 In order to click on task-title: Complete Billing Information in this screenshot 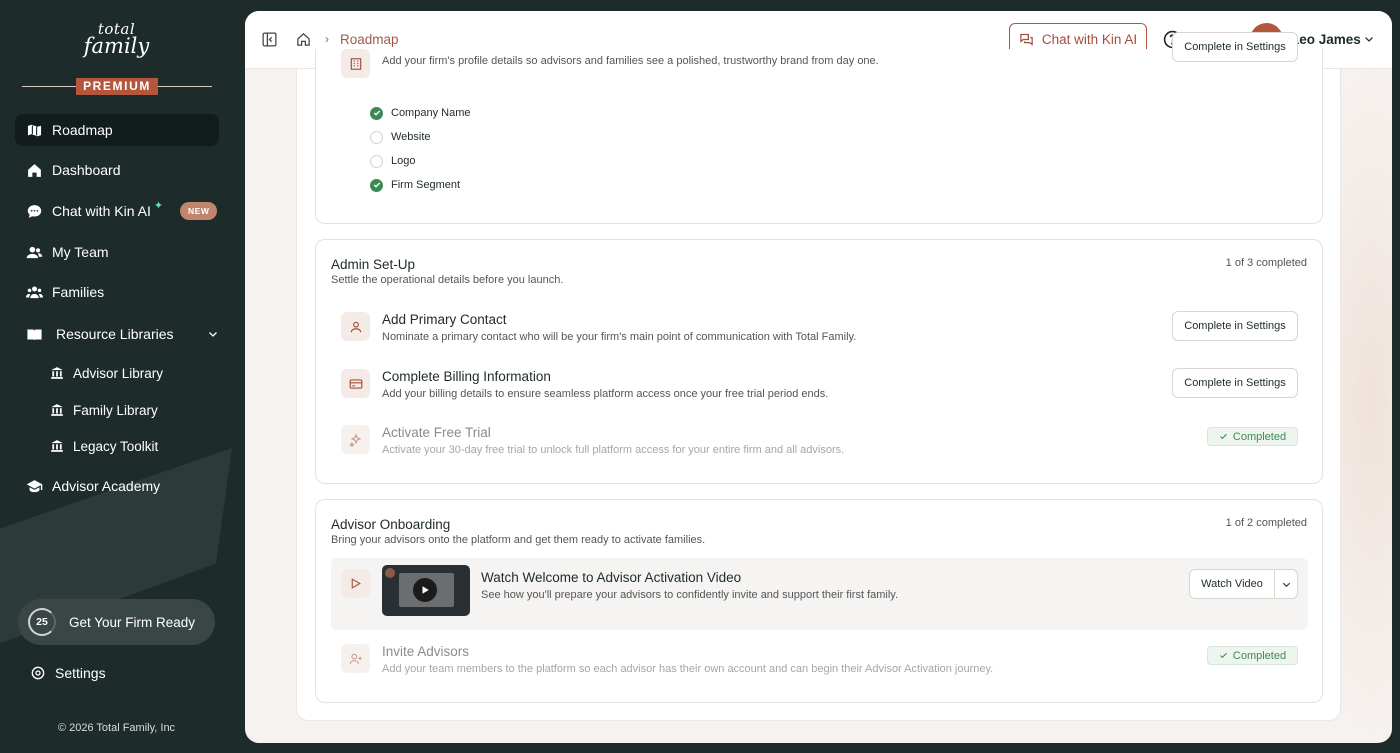, I will do `click(466, 376)`.